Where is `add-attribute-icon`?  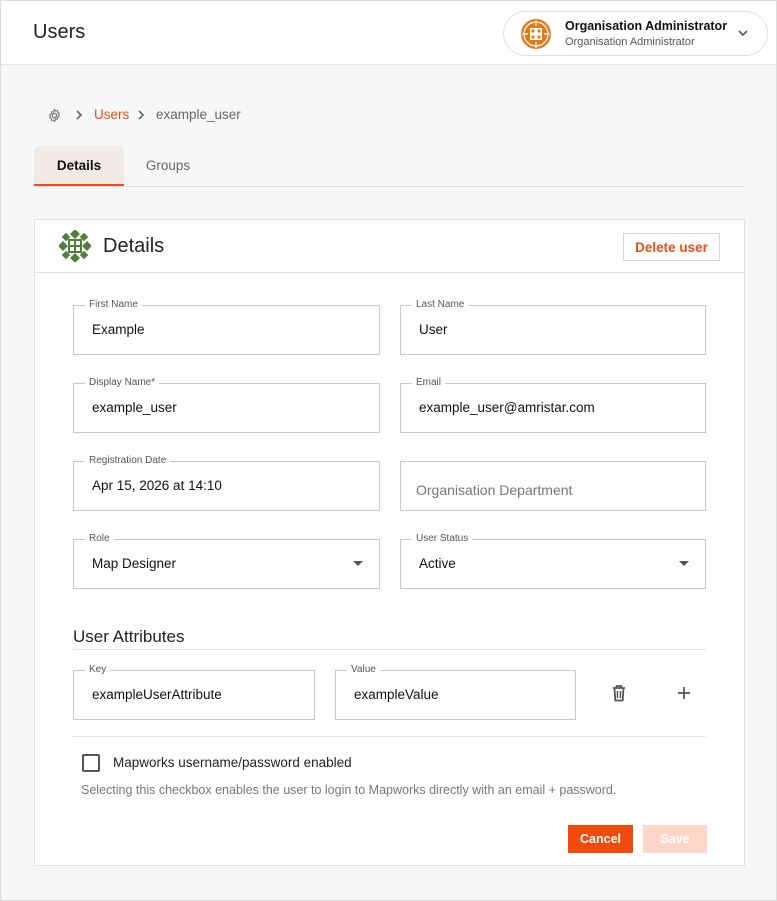
add-attribute-icon is located at coordinates (684, 693).